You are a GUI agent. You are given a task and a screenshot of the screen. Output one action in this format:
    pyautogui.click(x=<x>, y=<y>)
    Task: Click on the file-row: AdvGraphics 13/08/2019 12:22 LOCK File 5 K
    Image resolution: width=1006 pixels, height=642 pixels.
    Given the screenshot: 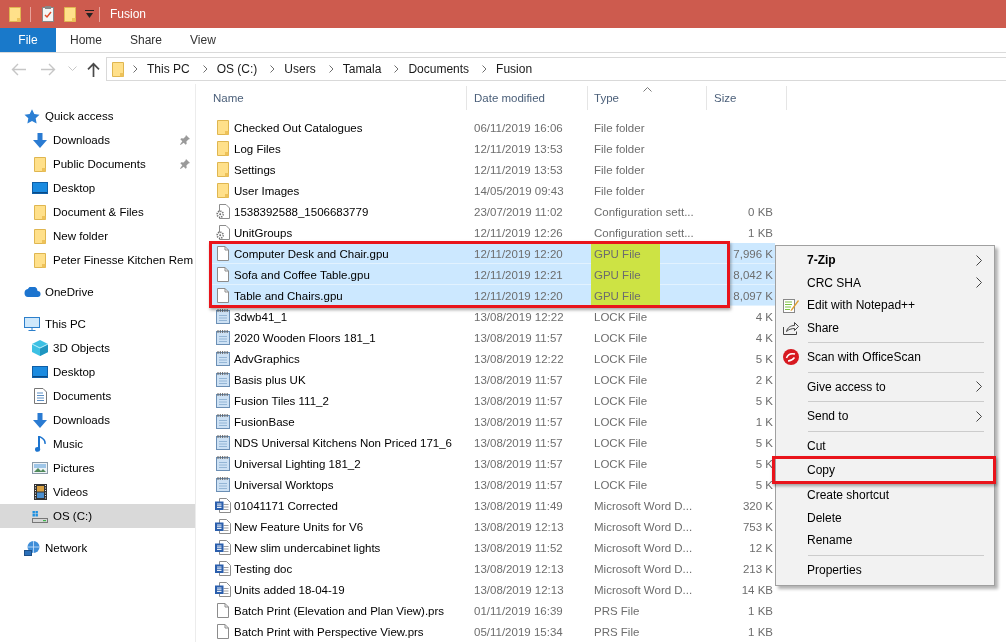 What is the action you would take?
    pyautogui.click(x=492, y=358)
    